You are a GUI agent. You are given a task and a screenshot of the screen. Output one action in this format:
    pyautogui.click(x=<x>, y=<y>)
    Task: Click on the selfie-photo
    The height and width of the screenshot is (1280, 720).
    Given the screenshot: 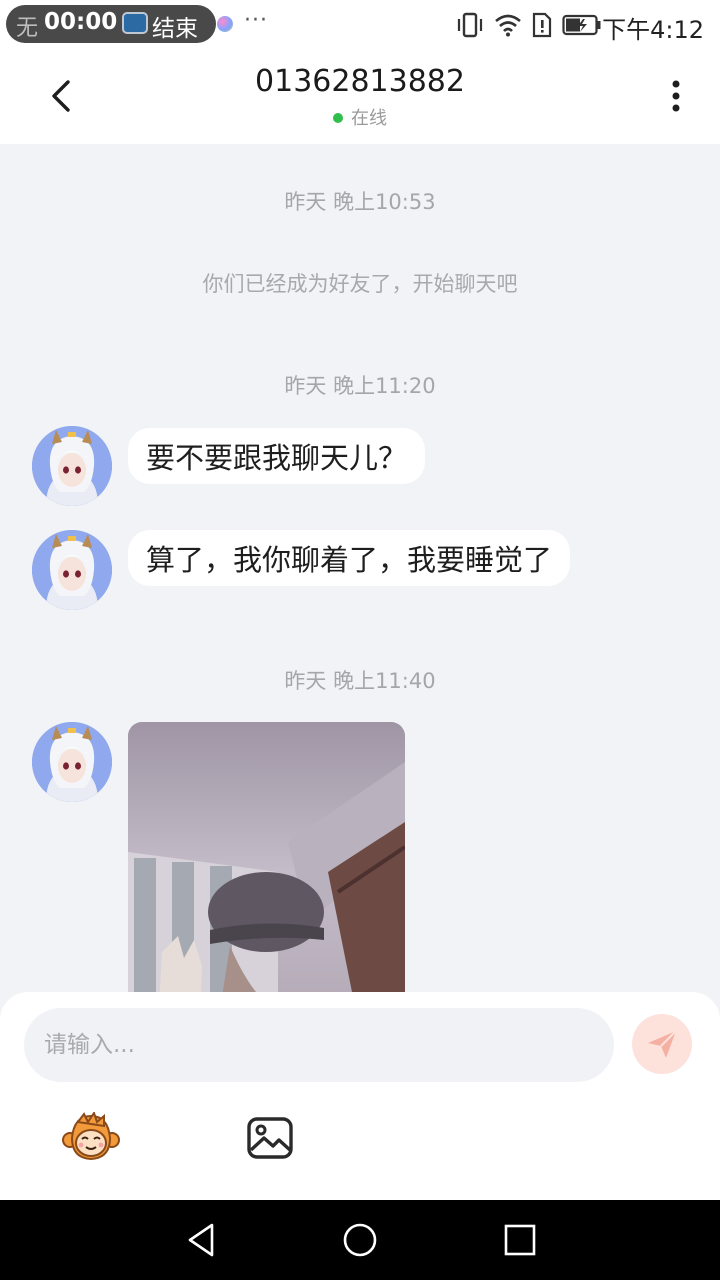 What is the action you would take?
    pyautogui.click(x=266, y=857)
    